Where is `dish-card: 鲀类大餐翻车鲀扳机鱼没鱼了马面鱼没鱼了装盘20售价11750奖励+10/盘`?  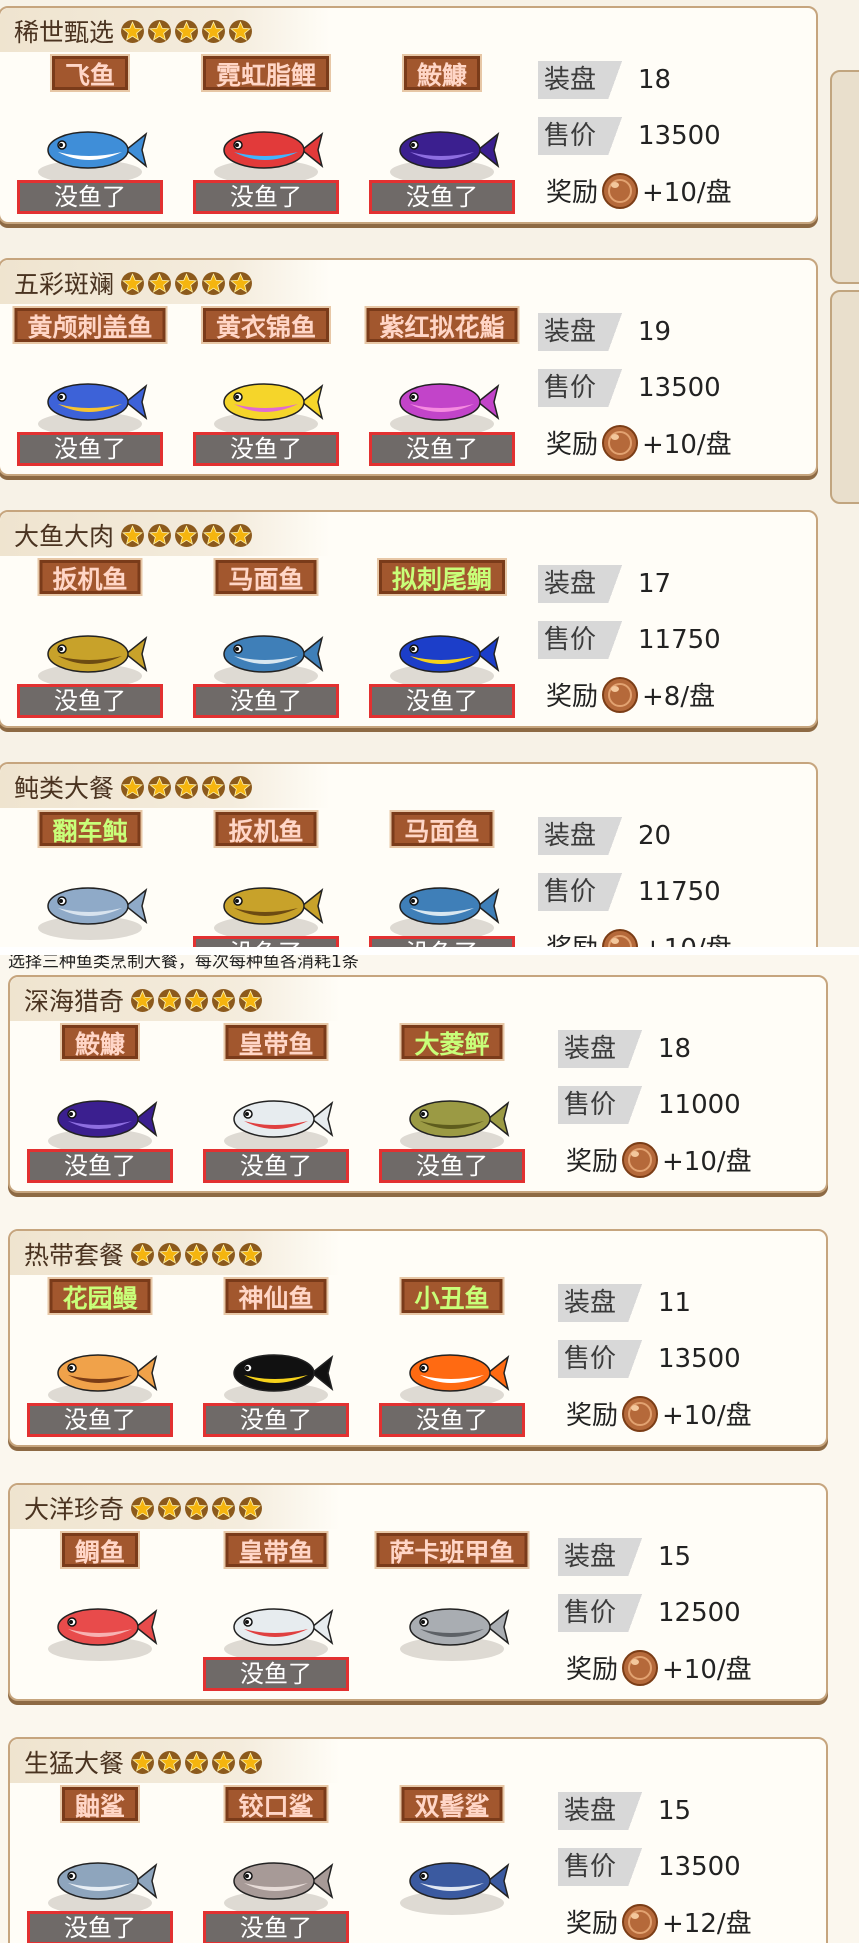 dish-card: 鲀类大餐翻车鲀扳机鱼没鱼了马面鱼没鱼了装盘20售价11750奖励+10/盘 is located at coordinates (409, 854).